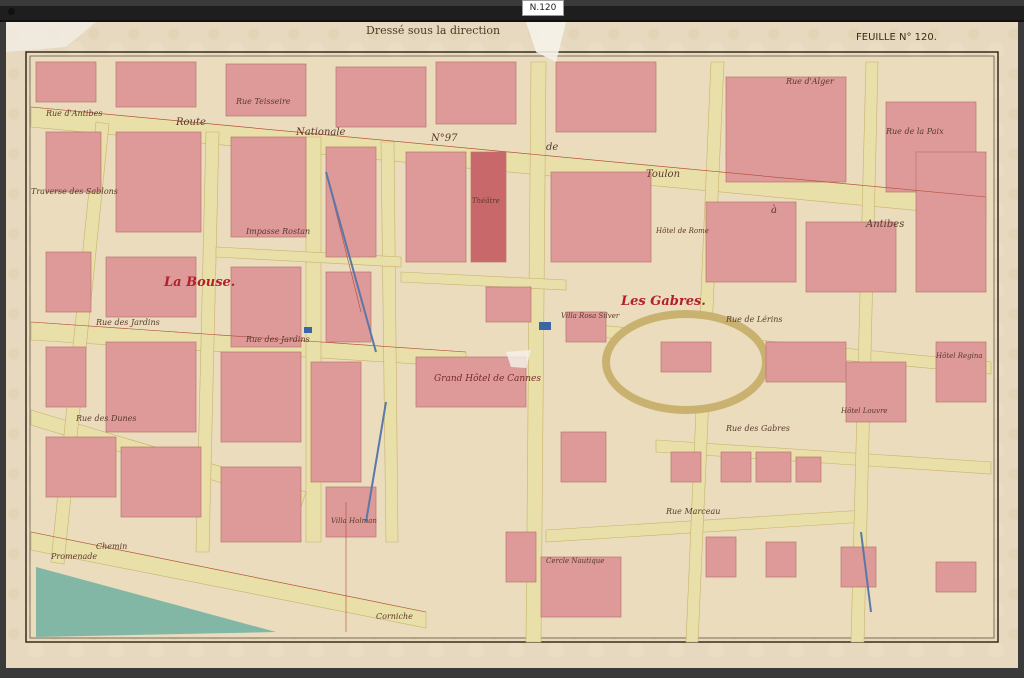 The image size is (1024, 678). I want to click on label-rue-marceau: Rue Marceau, so click(693, 511).